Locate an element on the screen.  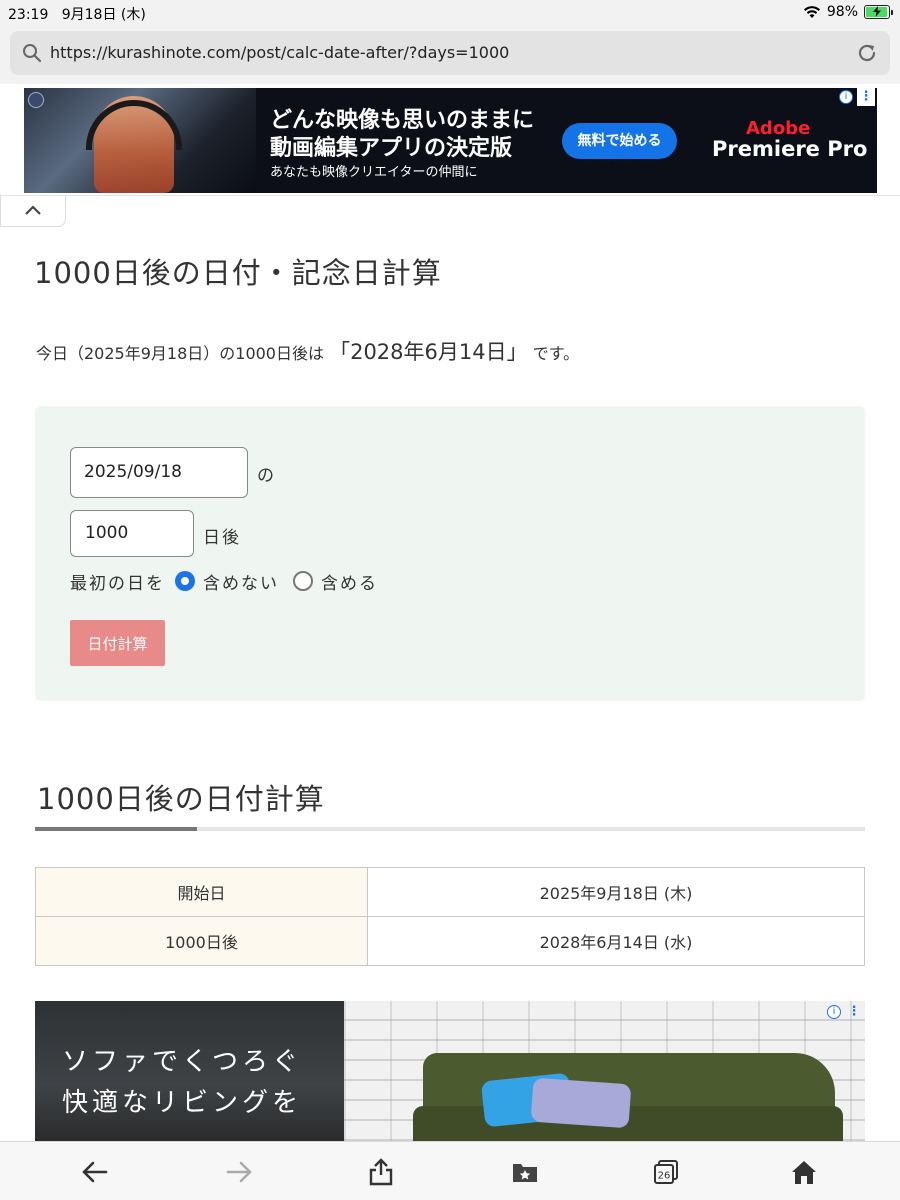
ad-collapse-button is located at coordinates (33, 211).